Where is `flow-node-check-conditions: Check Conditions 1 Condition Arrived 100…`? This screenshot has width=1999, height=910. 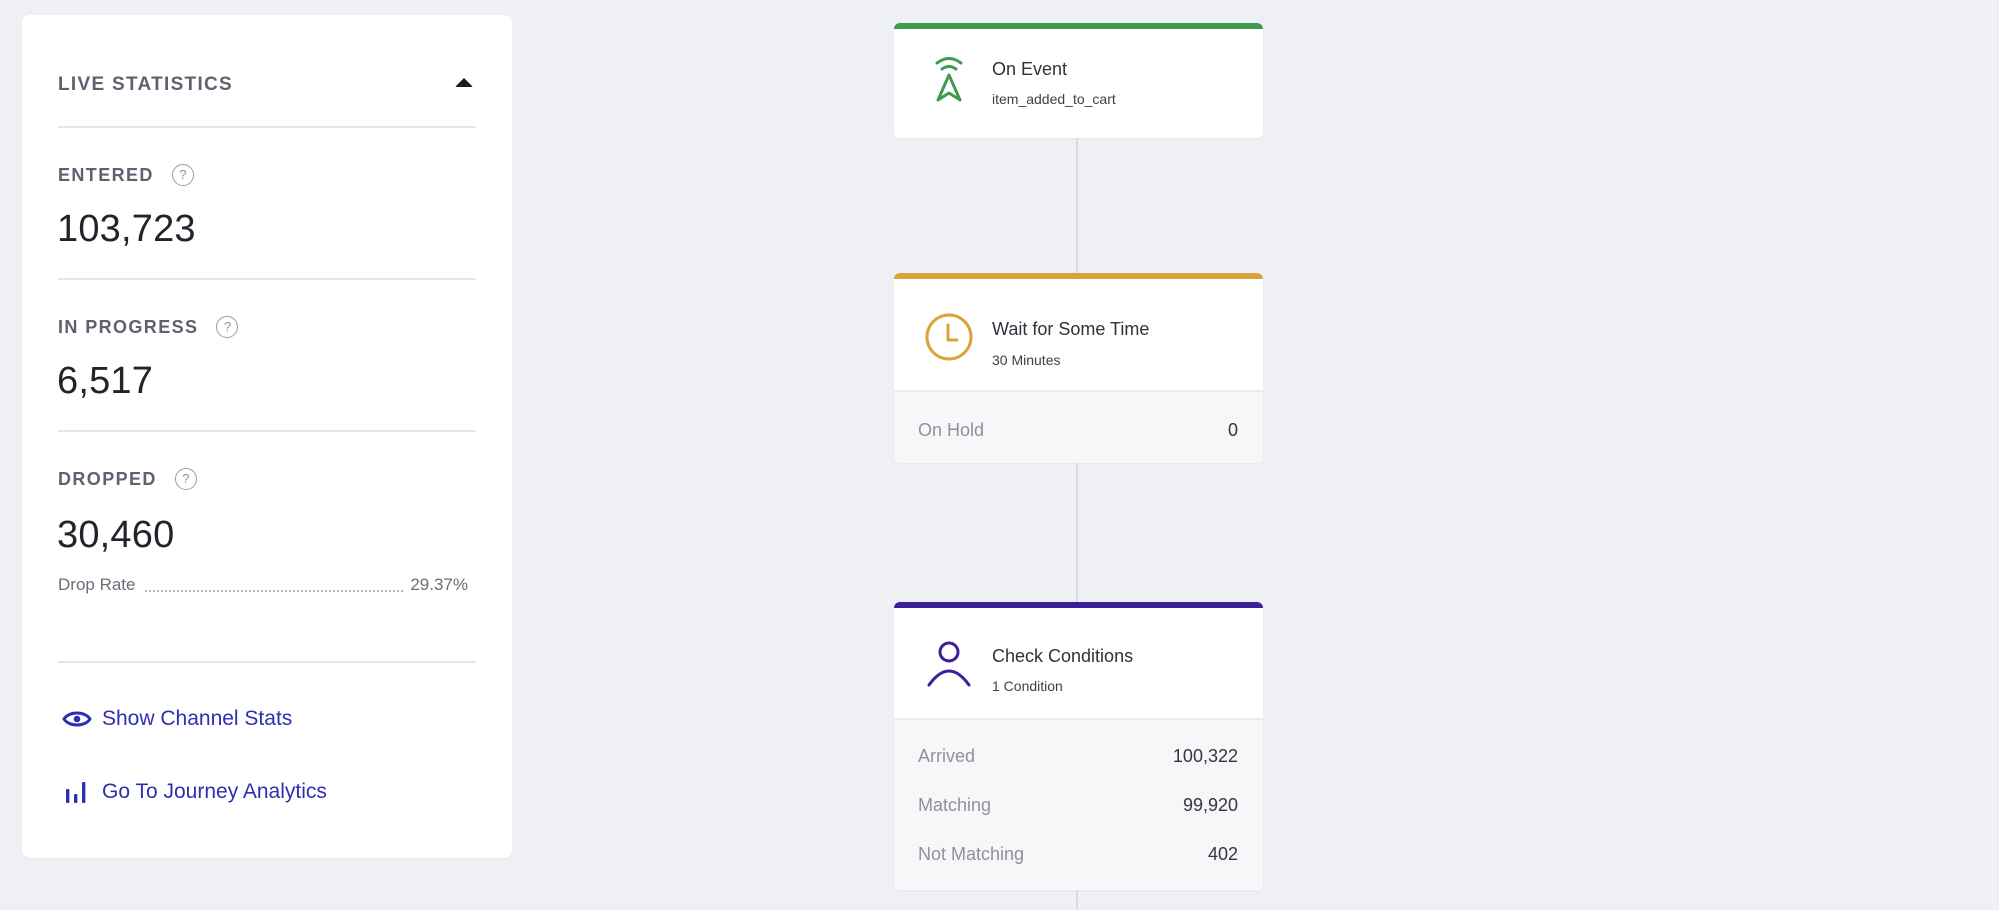 flow-node-check-conditions: Check Conditions 1 Condition Arrived 100… is located at coordinates (1078, 746).